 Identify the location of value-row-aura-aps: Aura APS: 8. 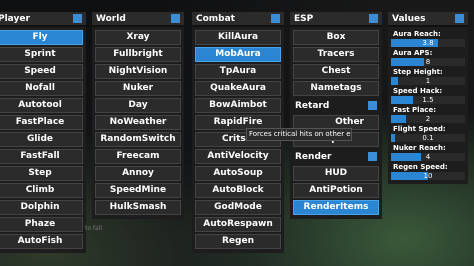
(428, 57).